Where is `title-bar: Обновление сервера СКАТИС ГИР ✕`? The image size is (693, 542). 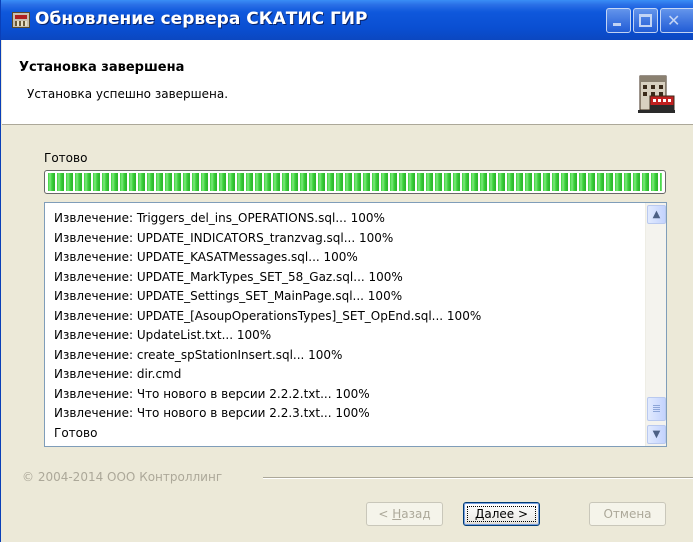
title-bar: Обновление сервера СКАТИС ГИР ✕ is located at coordinates (347, 20).